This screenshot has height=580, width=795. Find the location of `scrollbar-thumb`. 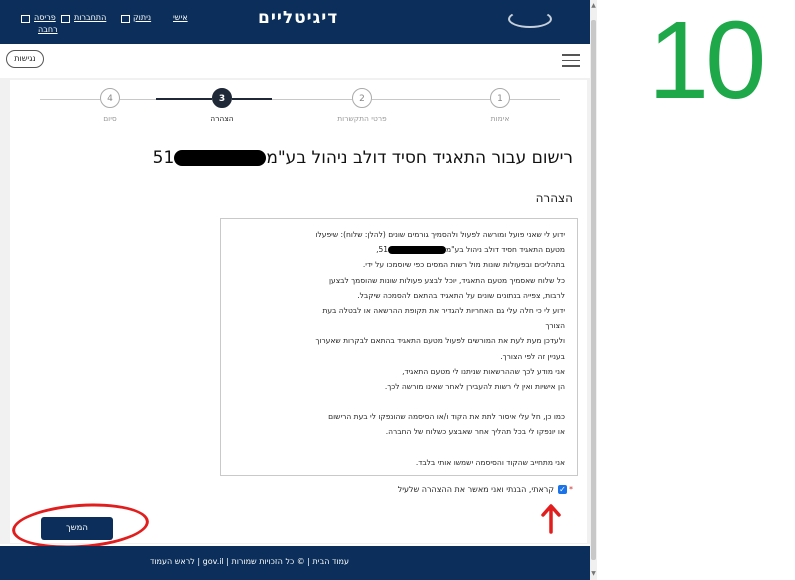

scrollbar-thumb is located at coordinates (593, 290).